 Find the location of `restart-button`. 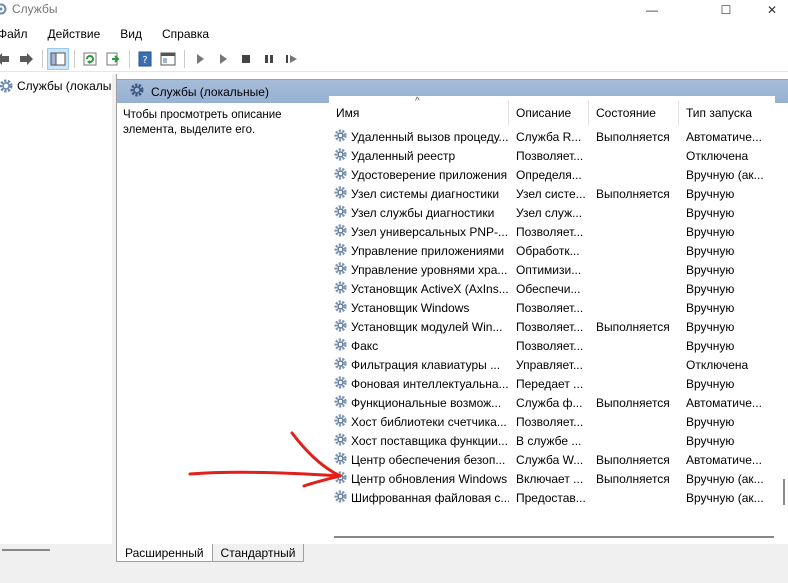

restart-button is located at coordinates (292, 59).